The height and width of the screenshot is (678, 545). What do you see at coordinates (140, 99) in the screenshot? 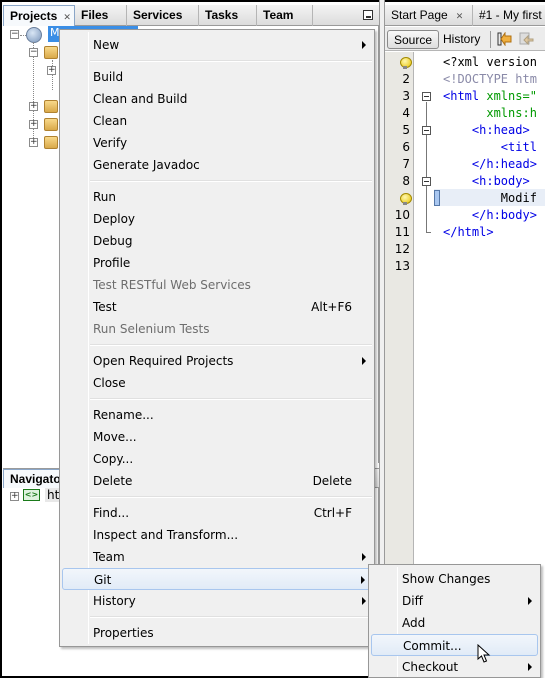
I see `menu-item-label: Clean and Build` at bounding box center [140, 99].